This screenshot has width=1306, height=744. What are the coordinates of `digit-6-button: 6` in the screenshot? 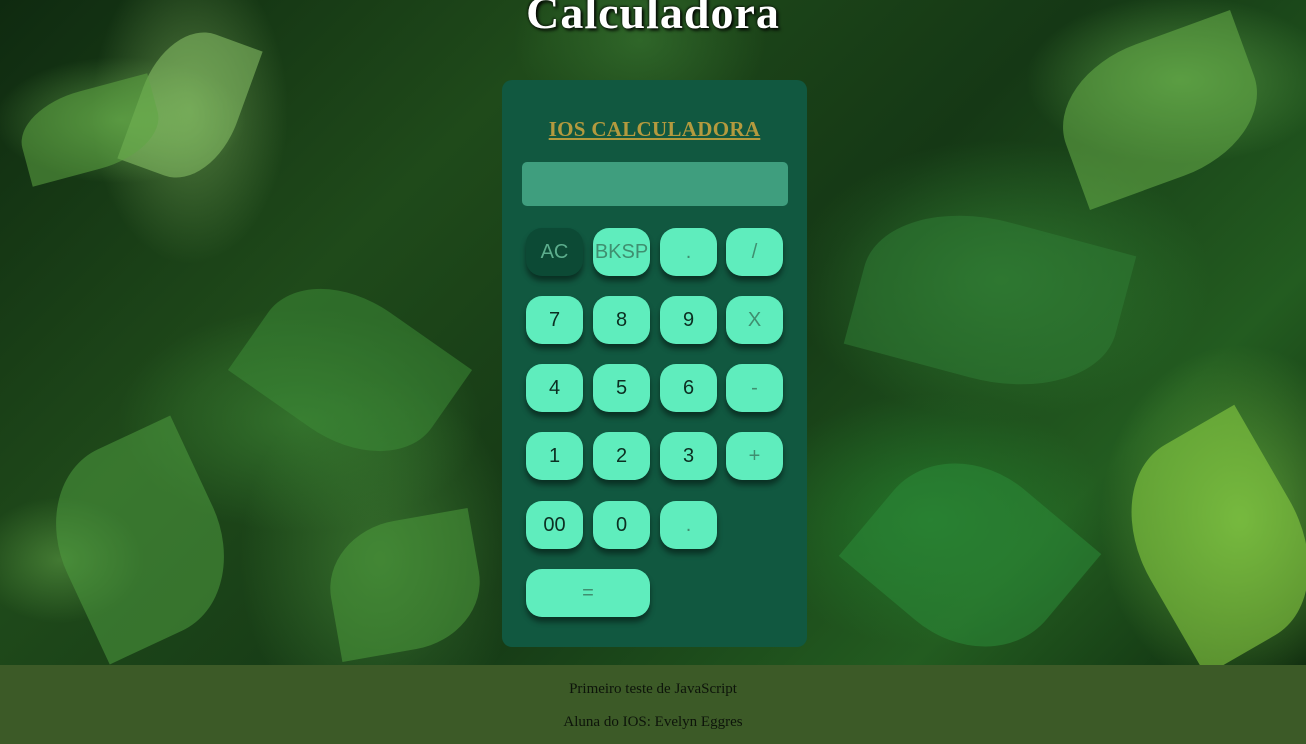 It's located at (688, 388).